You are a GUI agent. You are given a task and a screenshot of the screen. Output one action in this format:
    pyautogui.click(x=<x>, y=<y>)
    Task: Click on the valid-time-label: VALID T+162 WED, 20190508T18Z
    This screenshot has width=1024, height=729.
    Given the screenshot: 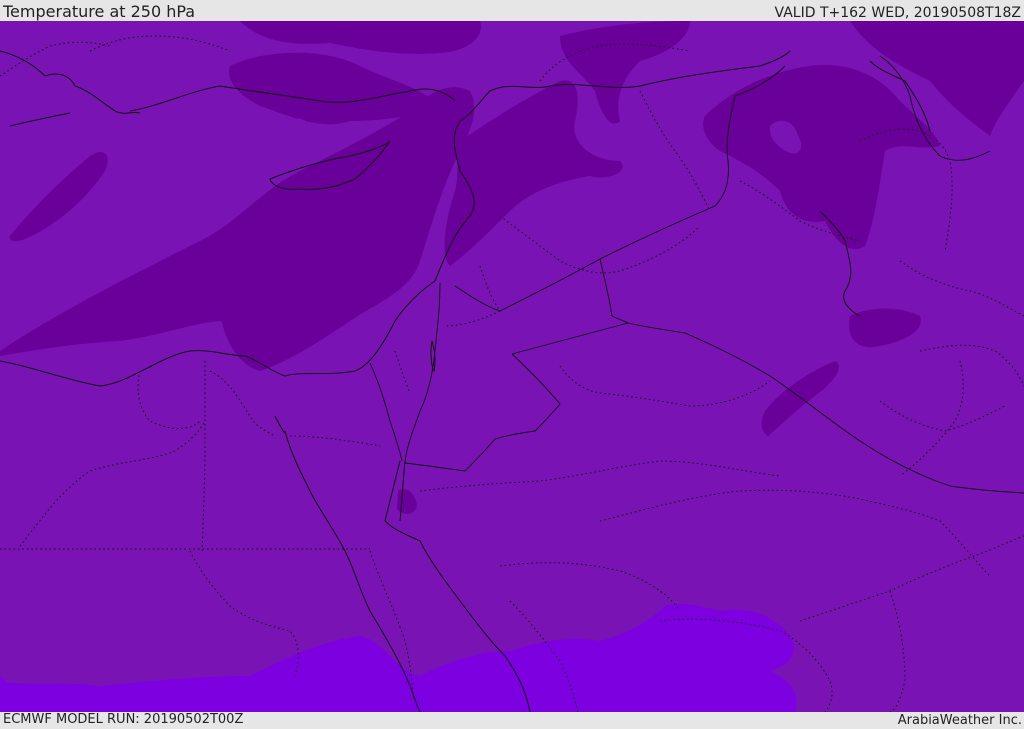 What is the action you would take?
    pyautogui.click(x=897, y=13)
    